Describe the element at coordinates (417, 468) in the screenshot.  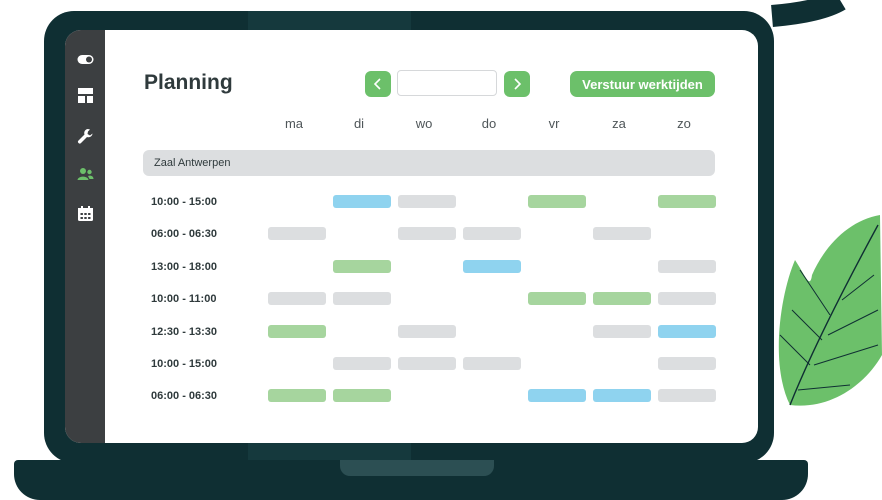
I see `laptop-notch` at that location.